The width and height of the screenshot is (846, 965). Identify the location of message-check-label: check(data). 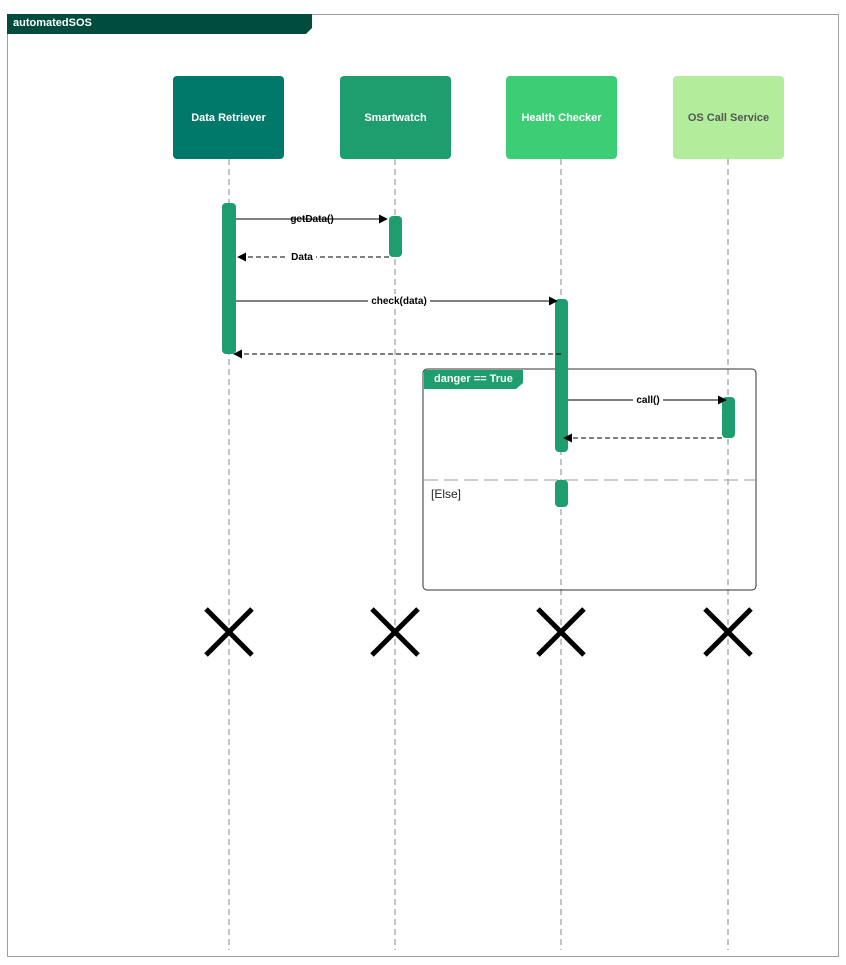
(399, 301).